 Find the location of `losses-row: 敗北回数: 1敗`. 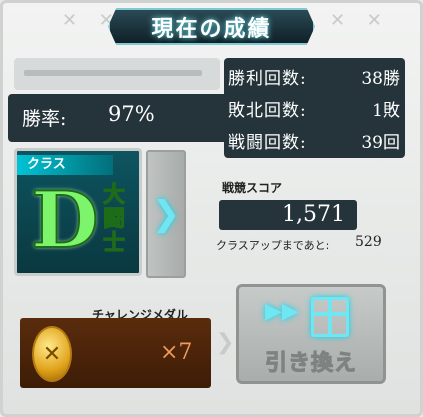

losses-row: 敗北回数: 1敗 is located at coordinates (314, 108).